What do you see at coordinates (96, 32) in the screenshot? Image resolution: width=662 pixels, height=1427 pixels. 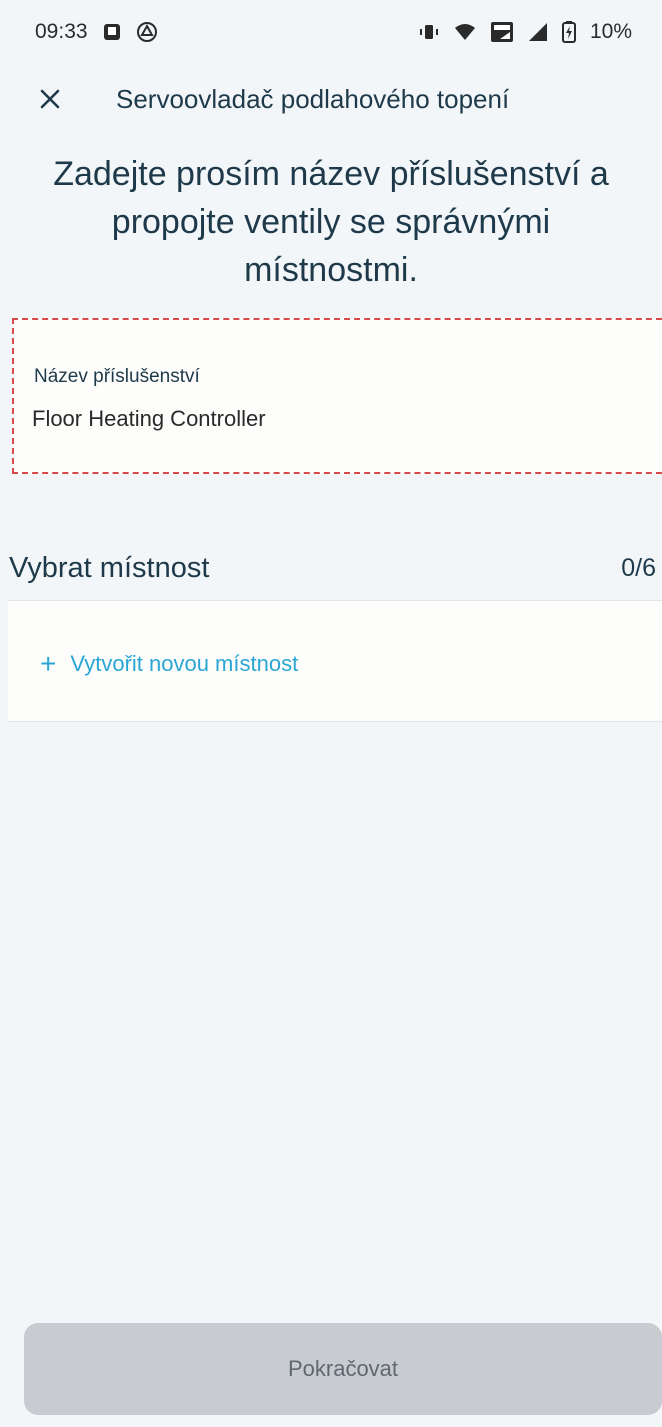 I see `status-bar-left: 09:33` at bounding box center [96, 32].